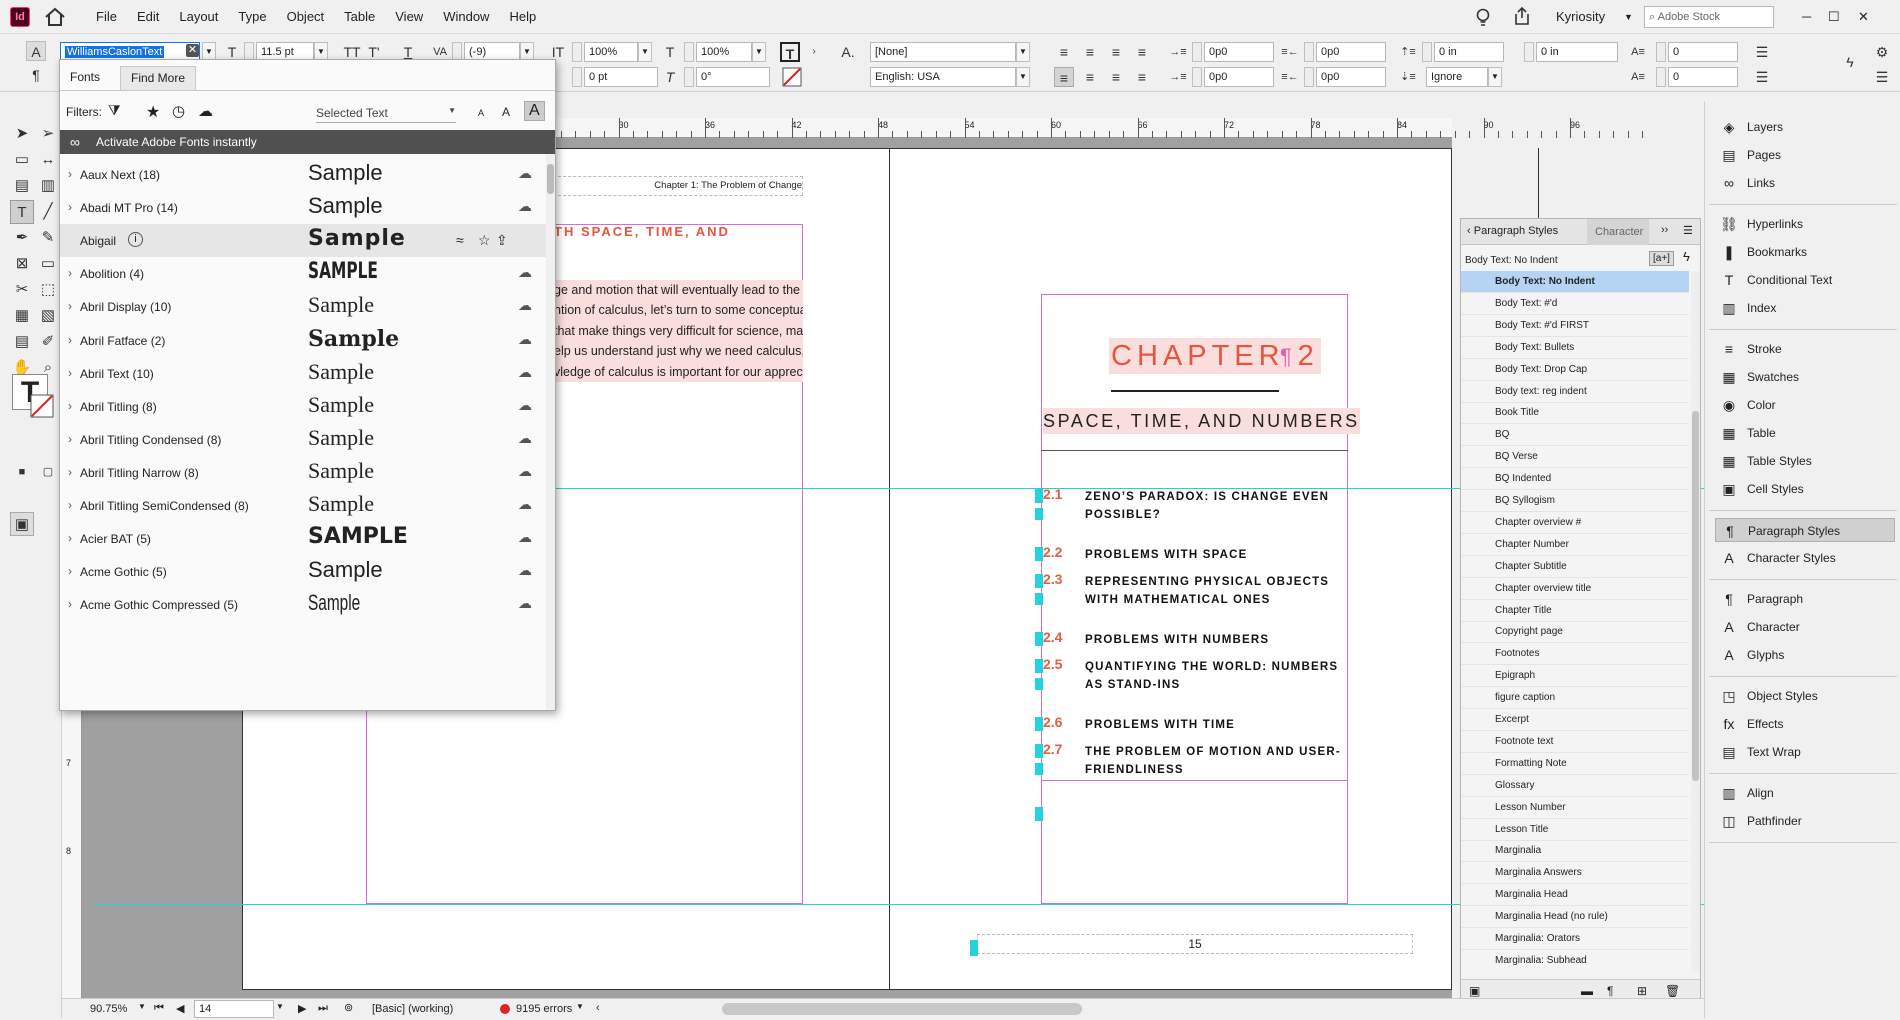 This screenshot has height=1020, width=1900. Describe the element at coordinates (22, 472) in the screenshot. I see `default-fill-icon: ■` at that location.